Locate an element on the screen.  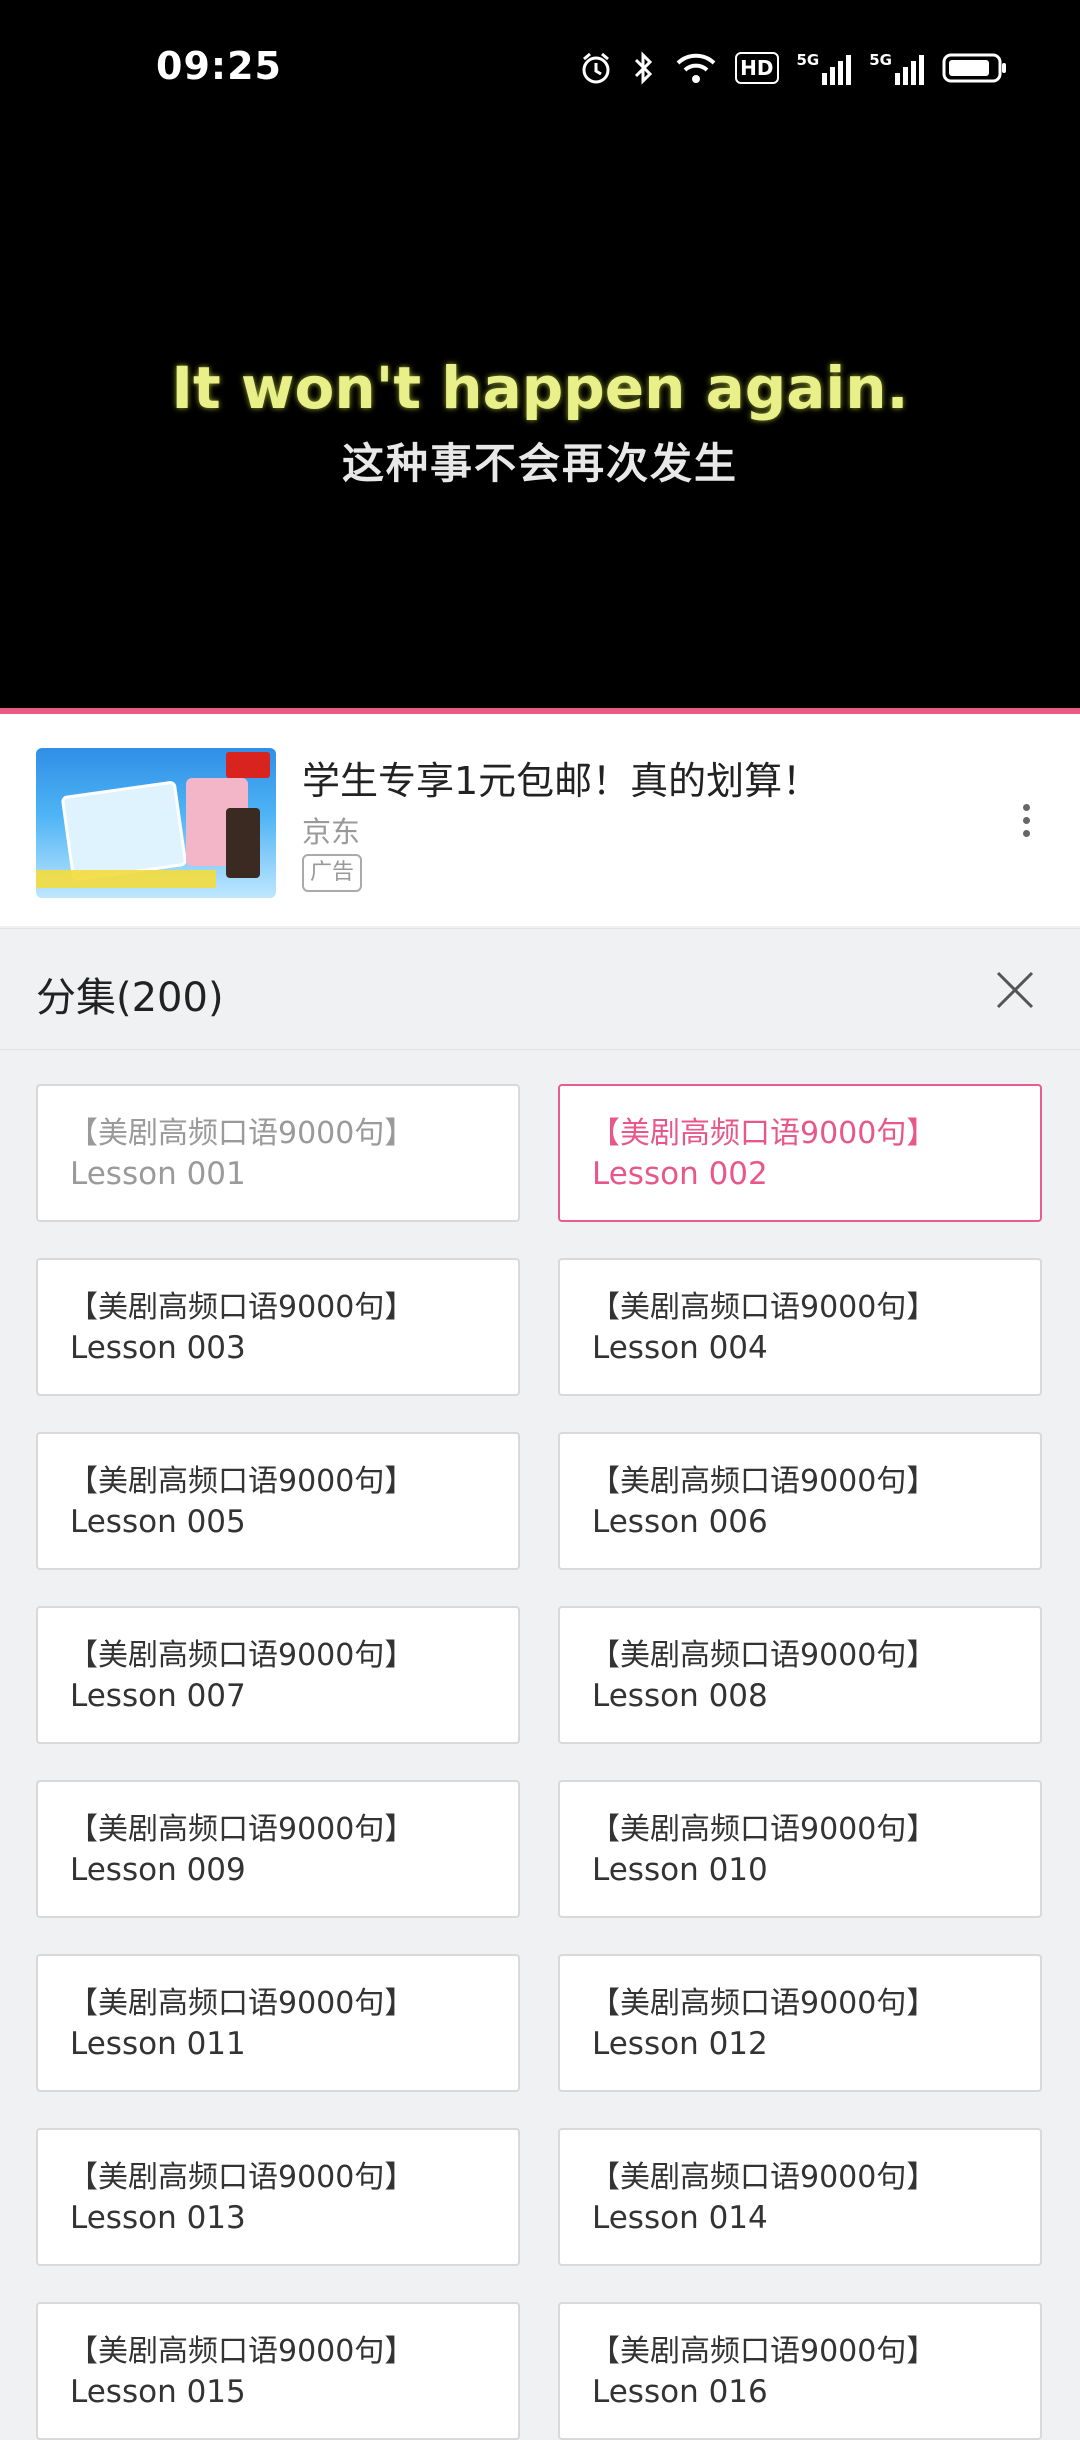
episode-lesson-label: Lesson 015 is located at coordinates (158, 2392).